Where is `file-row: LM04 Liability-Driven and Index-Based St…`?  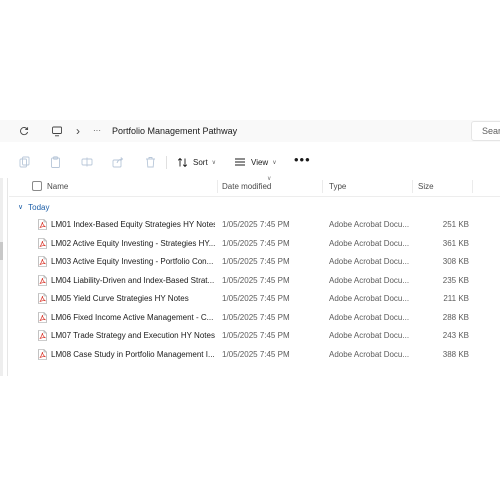
file-row: LM04 Liability-Driven and Index-Based St… is located at coordinates (250, 281).